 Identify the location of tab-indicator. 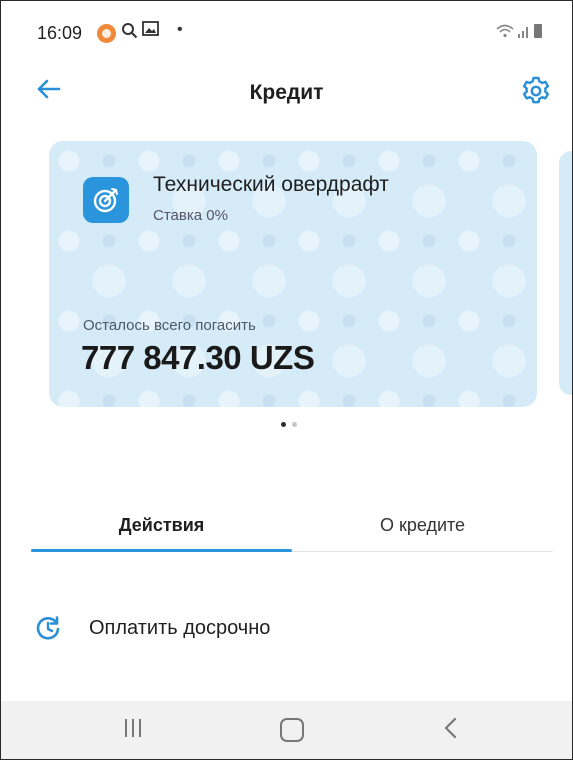
(161, 550).